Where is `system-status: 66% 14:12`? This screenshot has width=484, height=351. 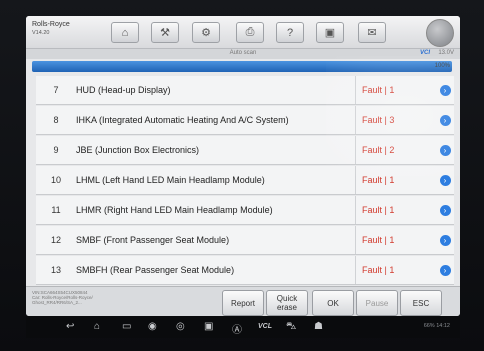
system-status: 66% 14:12 is located at coordinates (436, 326).